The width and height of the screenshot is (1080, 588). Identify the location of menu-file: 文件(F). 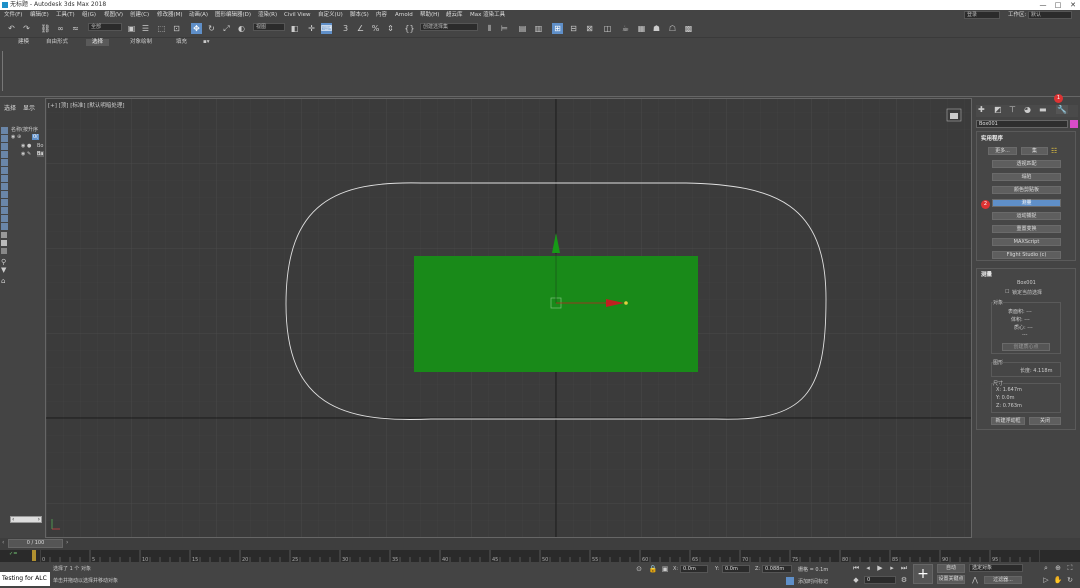
(13, 15).